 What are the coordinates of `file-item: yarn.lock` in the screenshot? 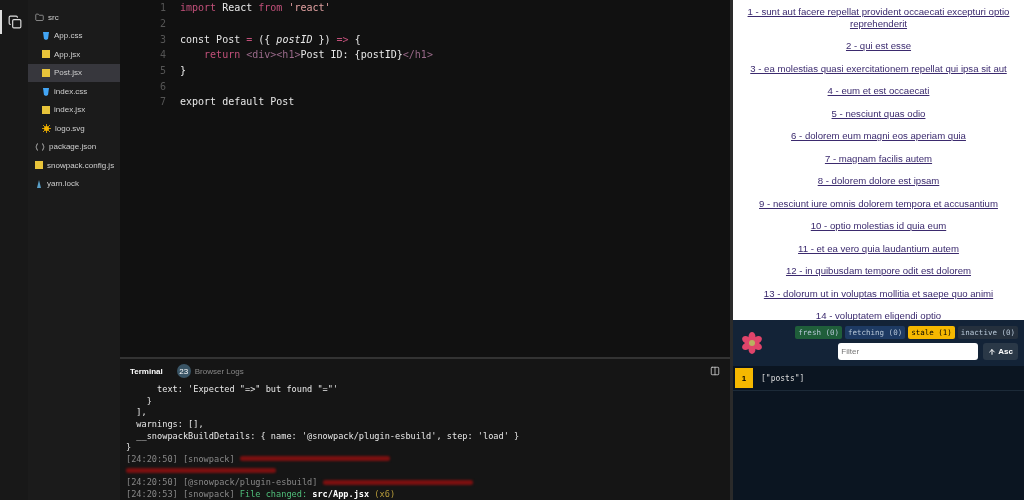 It's located at (74, 183).